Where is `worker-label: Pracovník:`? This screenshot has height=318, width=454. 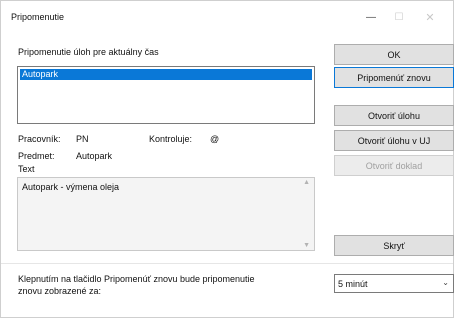 worker-label: Pracovník: is located at coordinates (39, 139).